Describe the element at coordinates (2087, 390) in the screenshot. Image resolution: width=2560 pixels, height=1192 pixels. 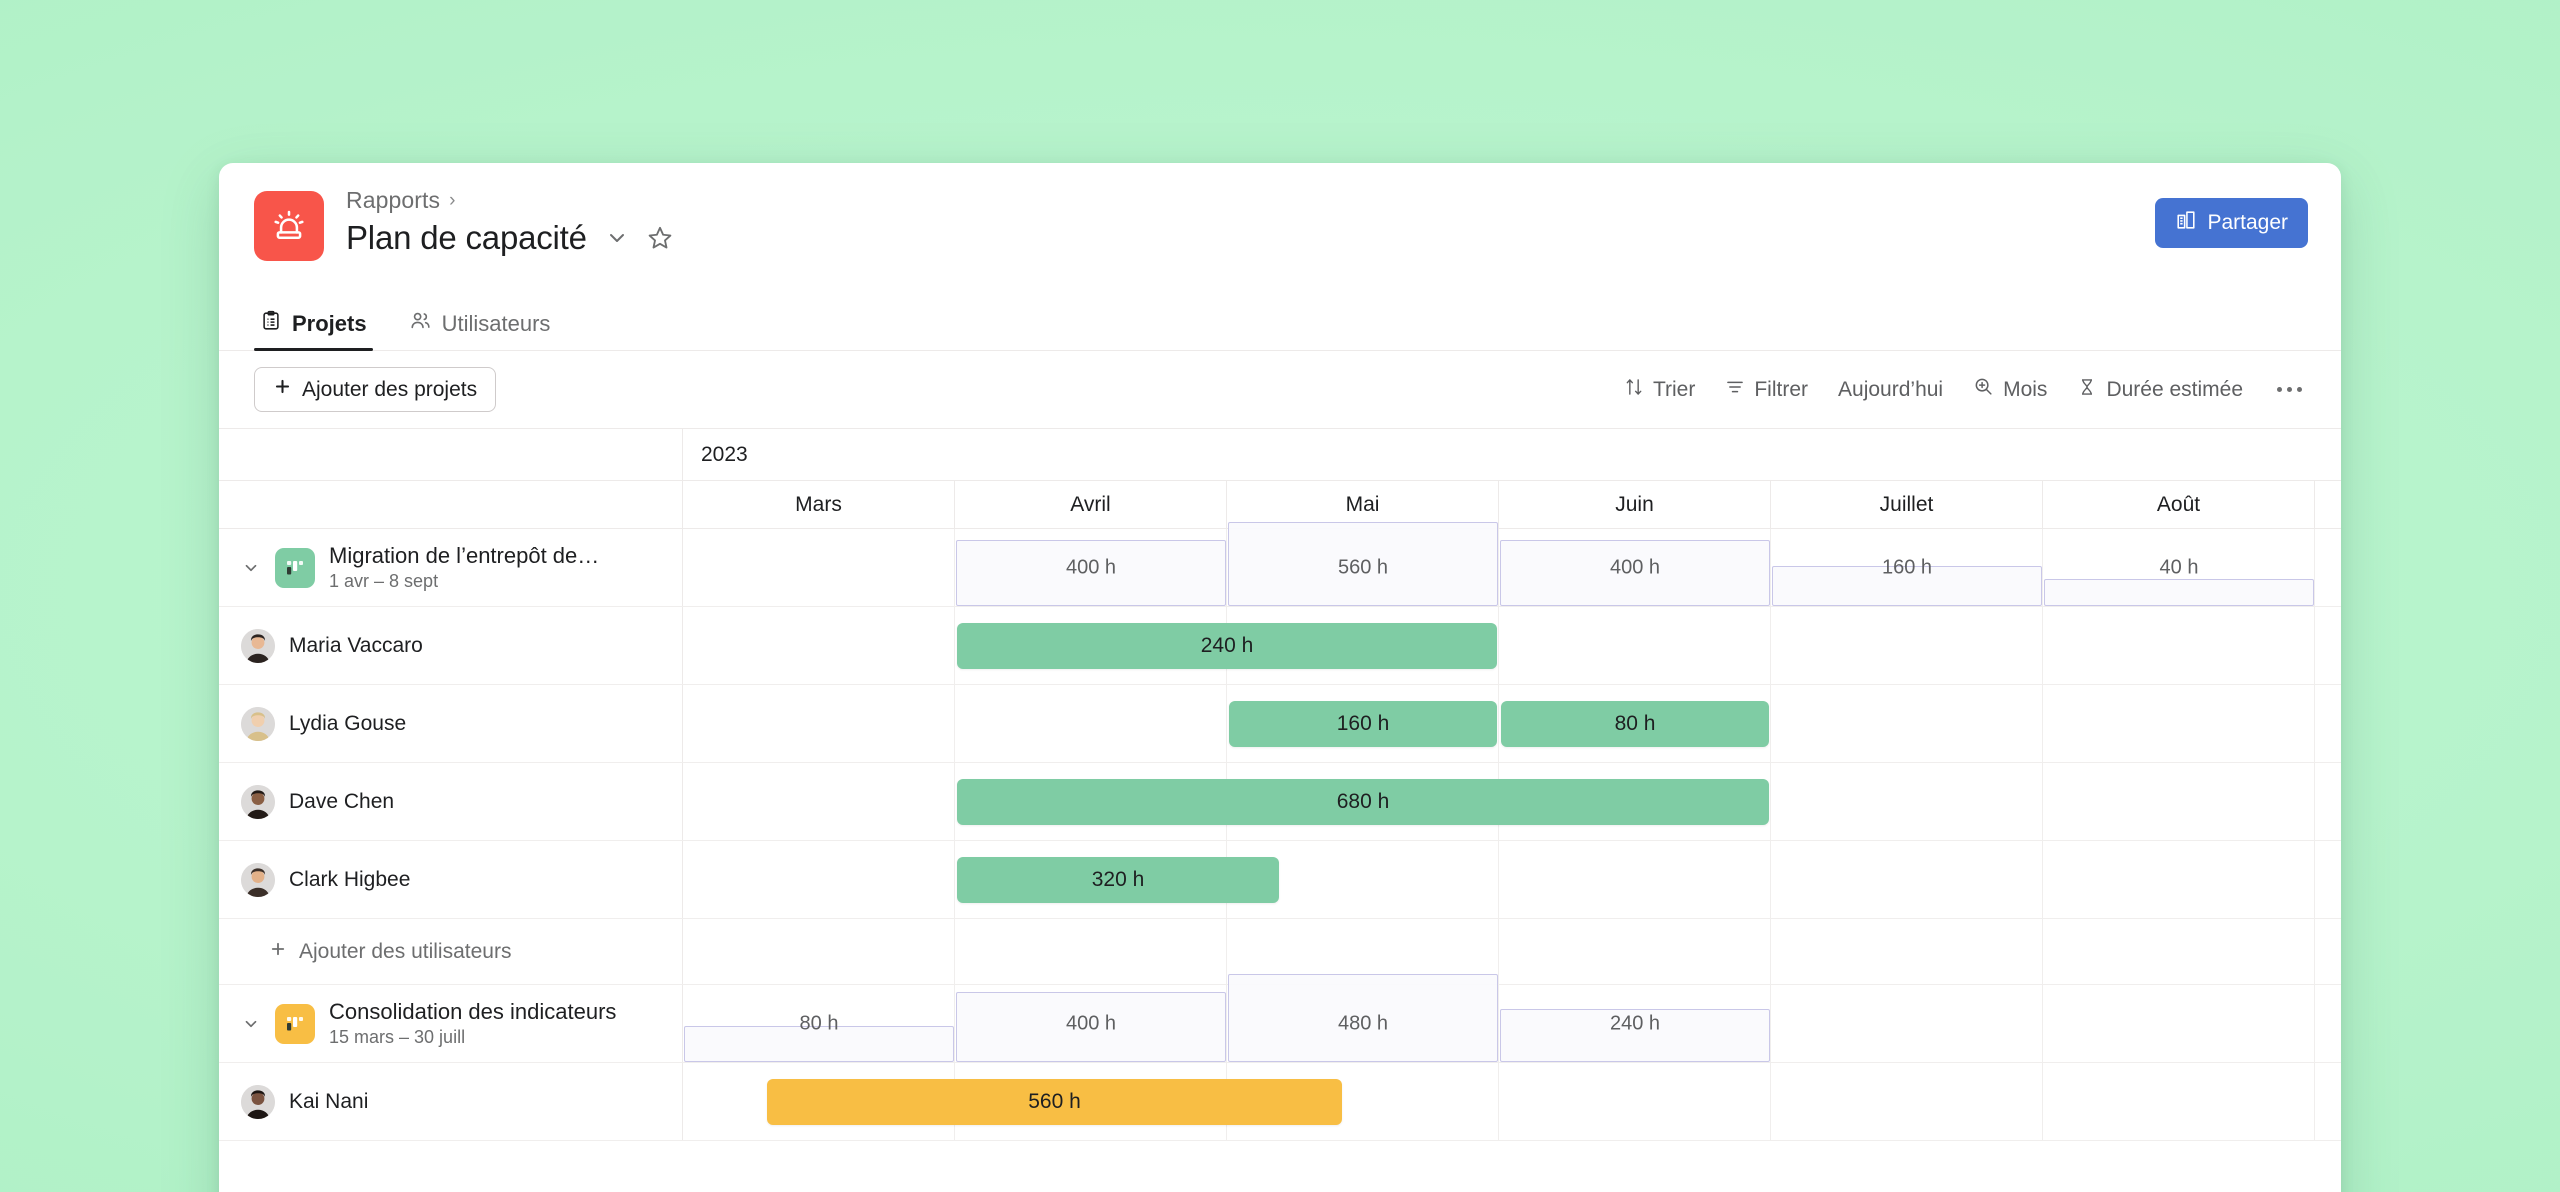
I see `hourglass-icon` at that location.